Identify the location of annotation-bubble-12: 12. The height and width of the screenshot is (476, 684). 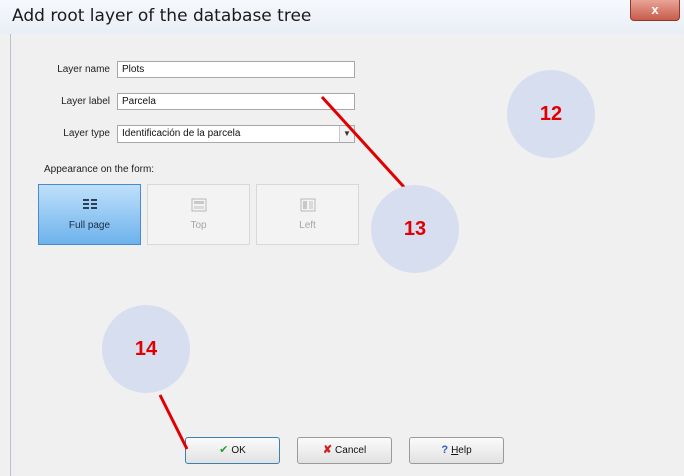
(551, 114).